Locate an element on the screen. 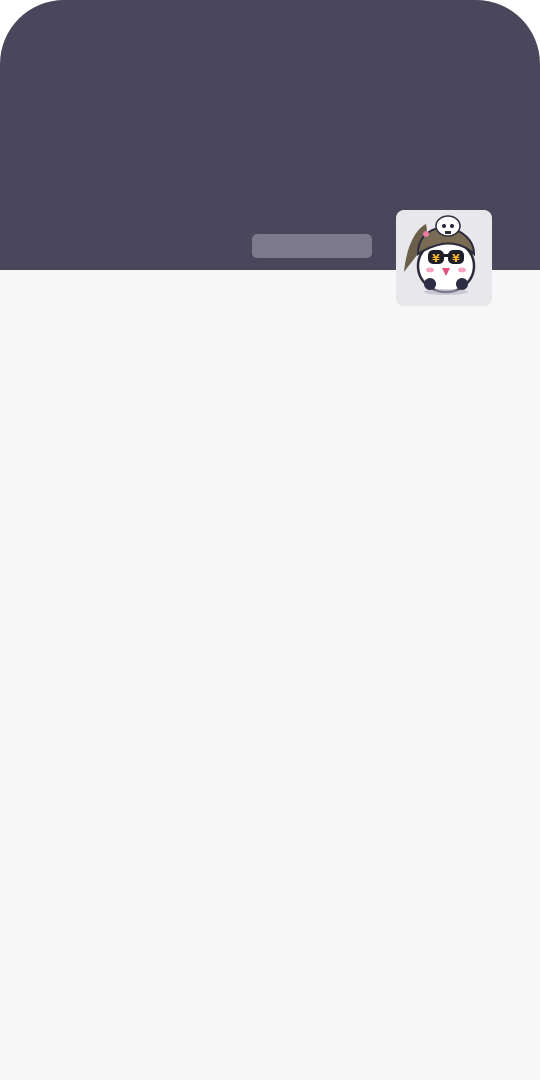  username-placeholder is located at coordinates (312, 246).